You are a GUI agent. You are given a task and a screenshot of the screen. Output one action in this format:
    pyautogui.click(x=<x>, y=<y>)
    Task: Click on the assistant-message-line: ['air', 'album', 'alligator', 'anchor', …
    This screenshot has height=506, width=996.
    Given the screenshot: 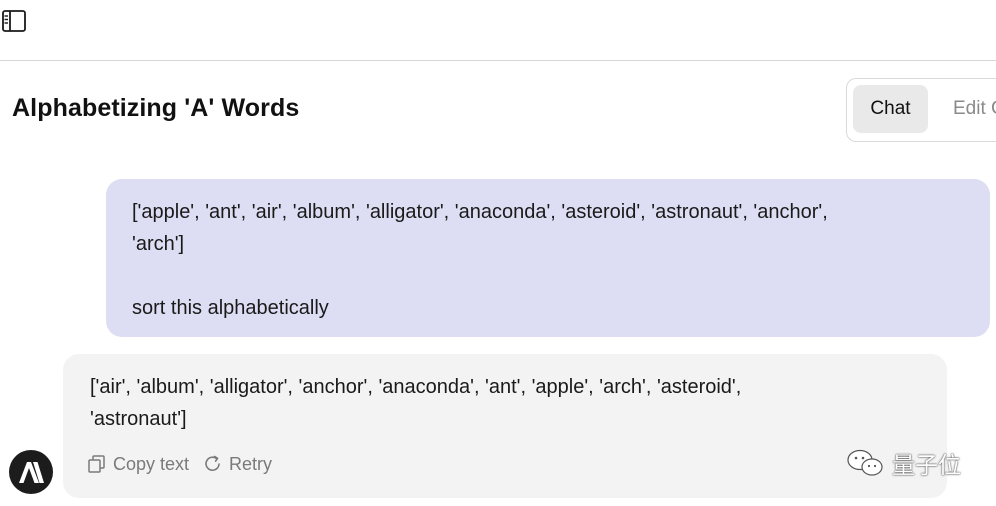 What is the action you would take?
    pyautogui.click(x=416, y=387)
    